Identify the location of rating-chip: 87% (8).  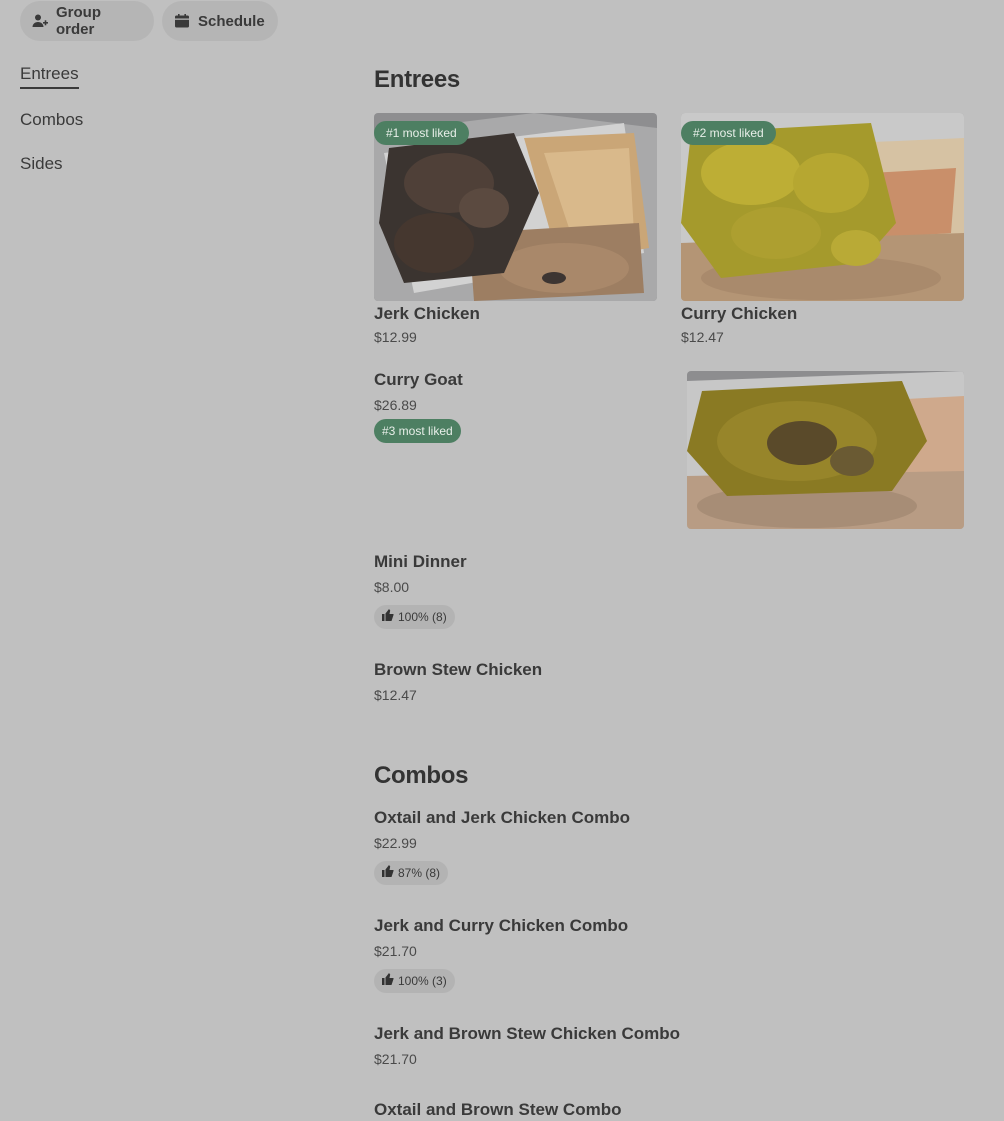
(411, 873).